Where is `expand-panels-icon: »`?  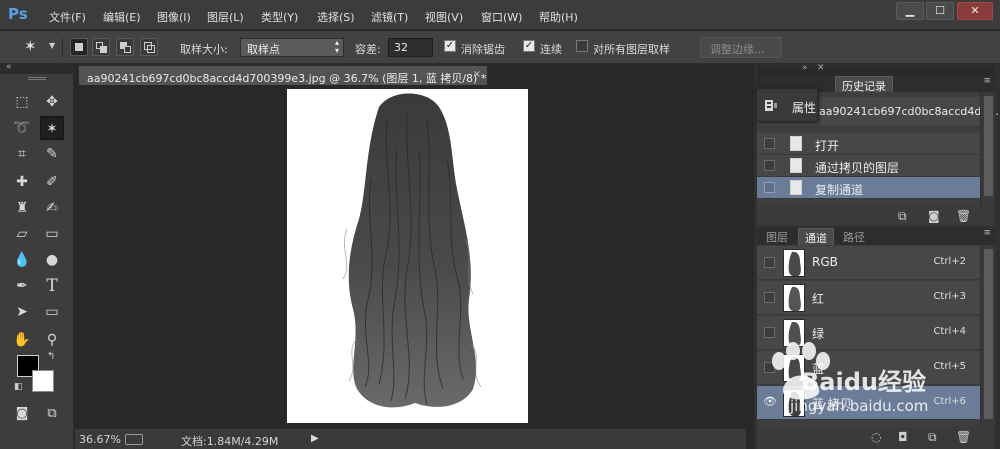 expand-panels-icon: » is located at coordinates (805, 68).